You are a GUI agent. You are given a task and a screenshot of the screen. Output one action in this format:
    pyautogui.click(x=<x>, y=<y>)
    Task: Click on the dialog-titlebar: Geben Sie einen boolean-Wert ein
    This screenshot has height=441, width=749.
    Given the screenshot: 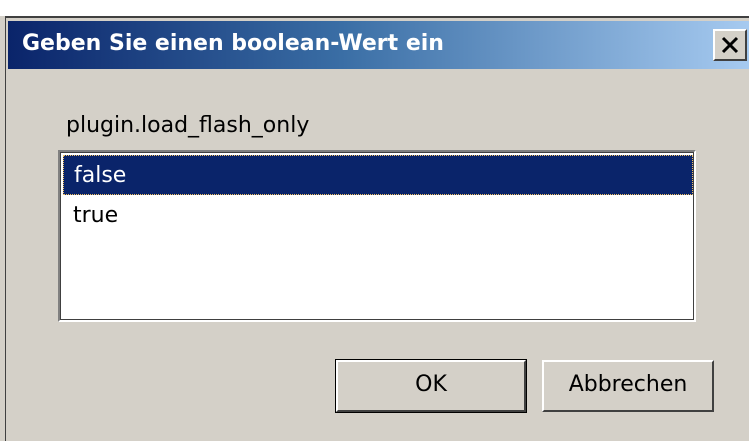 What is the action you would take?
    pyautogui.click(x=378, y=45)
    